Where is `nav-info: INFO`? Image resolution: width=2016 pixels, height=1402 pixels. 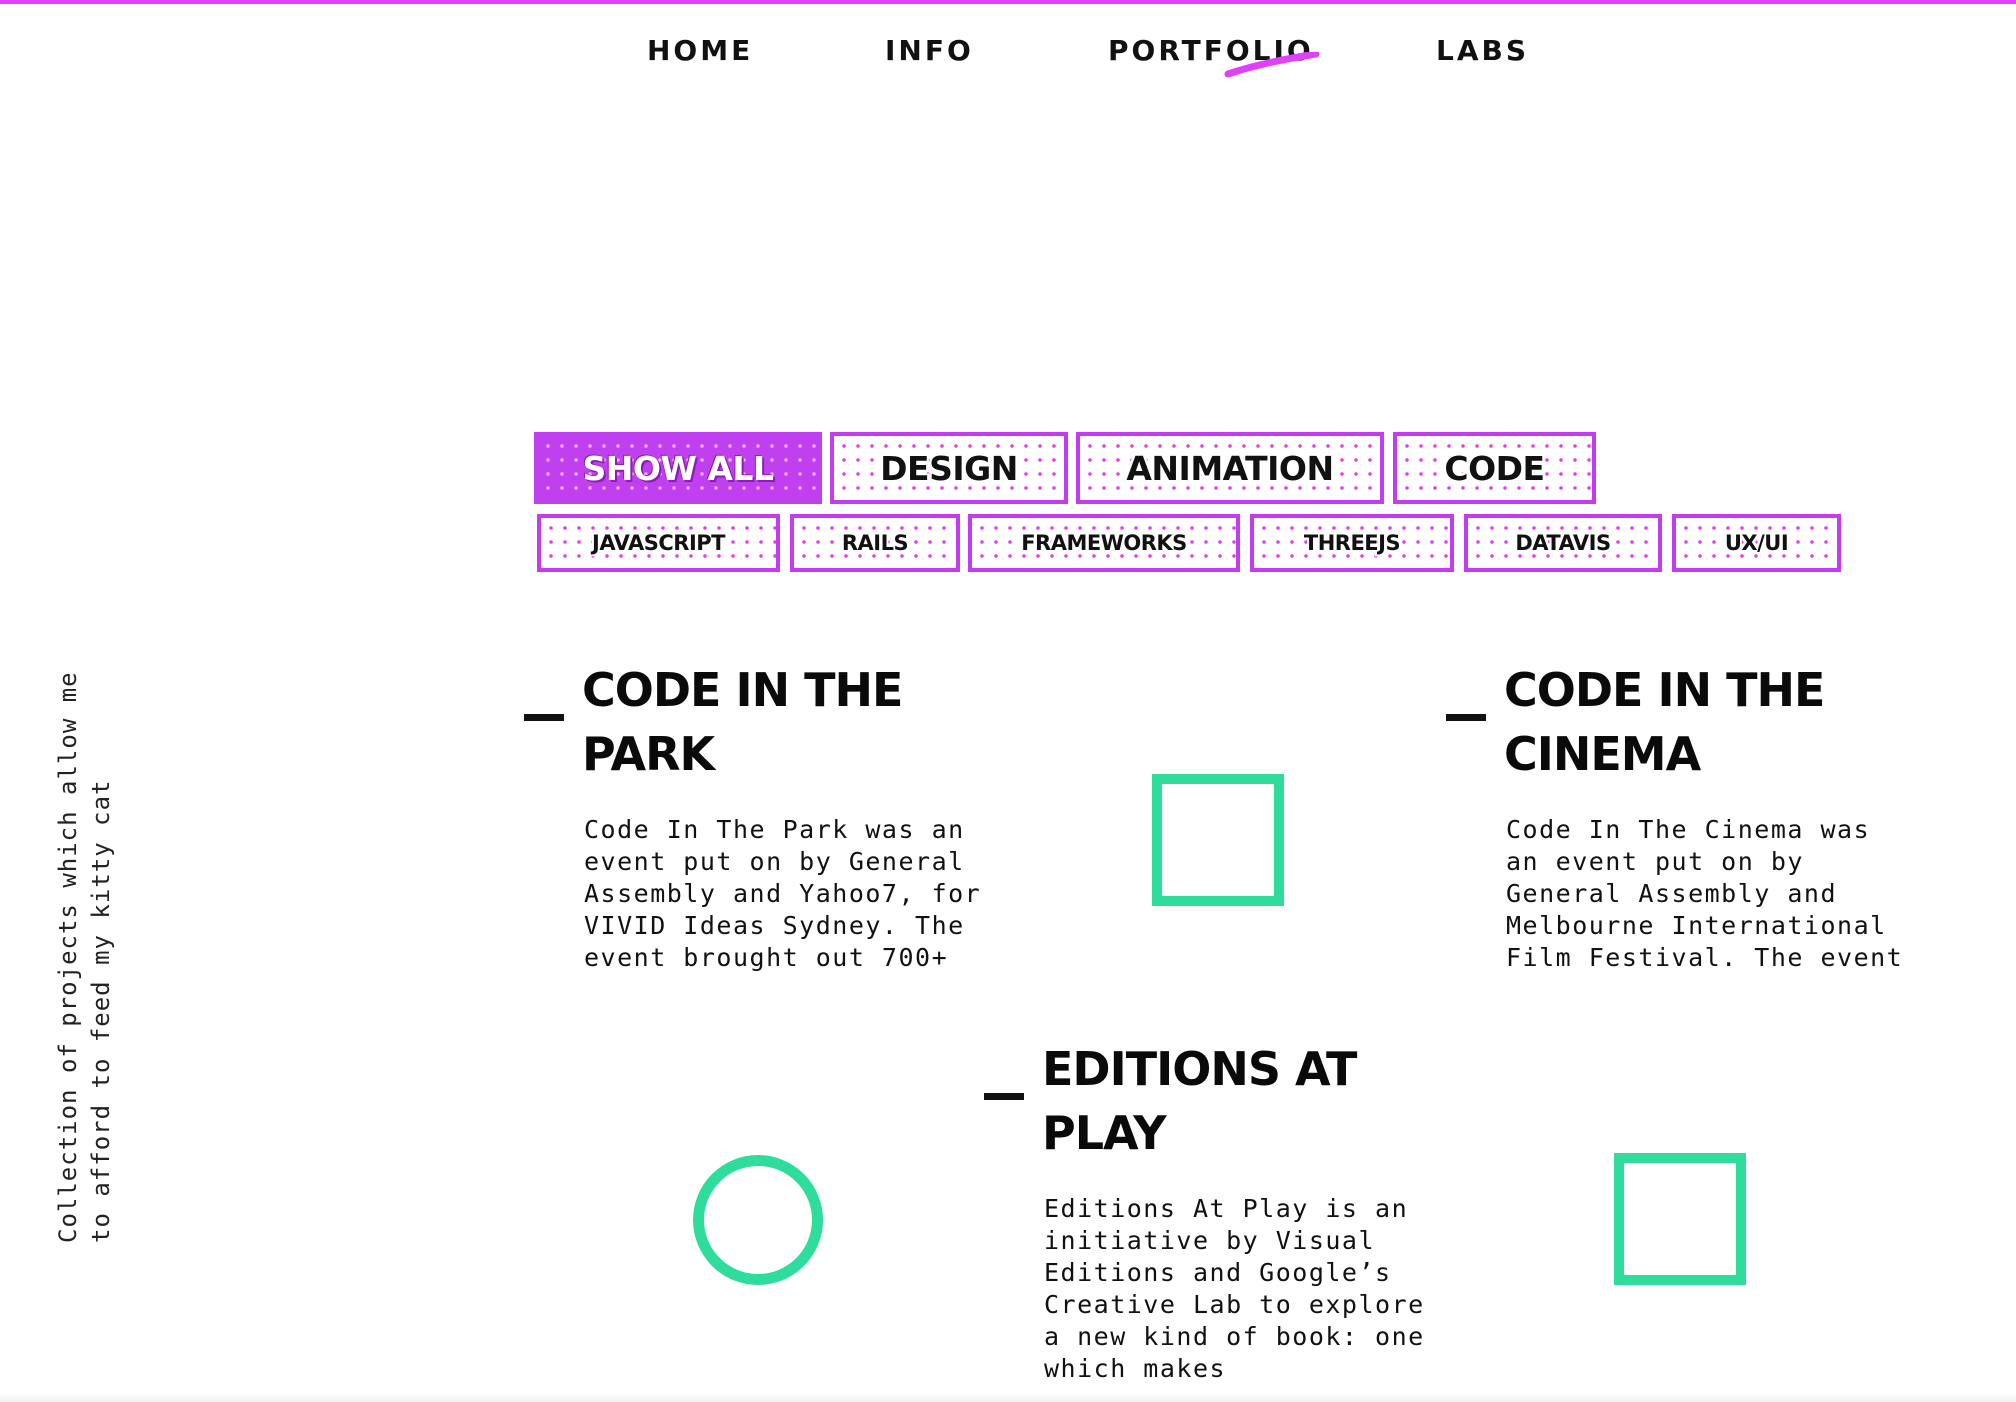
nav-info: INFO is located at coordinates (929, 50).